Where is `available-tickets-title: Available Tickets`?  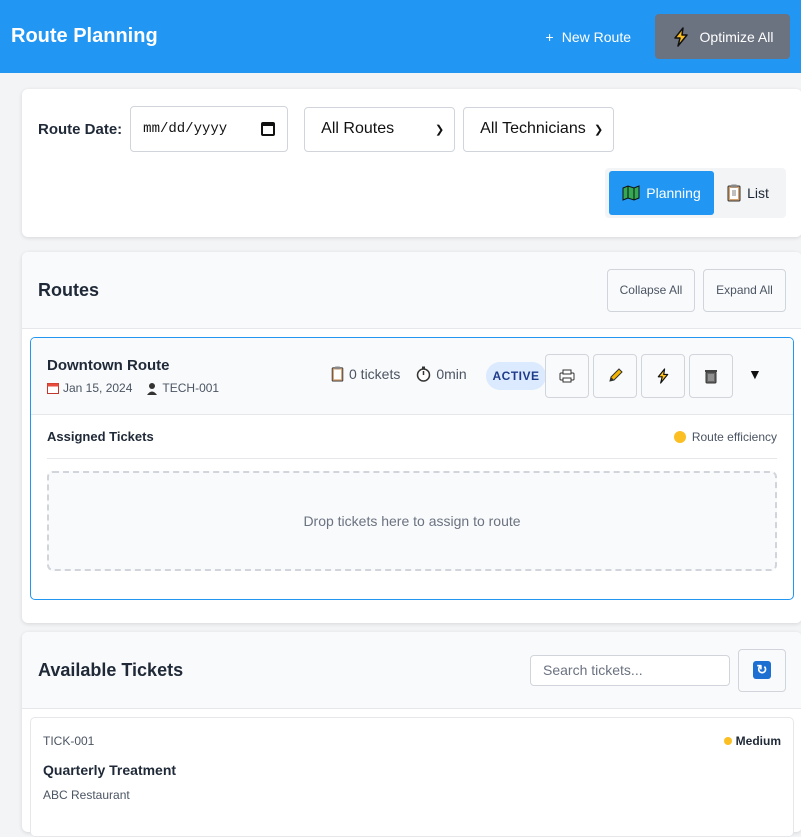
available-tickets-title: Available Tickets is located at coordinates (111, 669).